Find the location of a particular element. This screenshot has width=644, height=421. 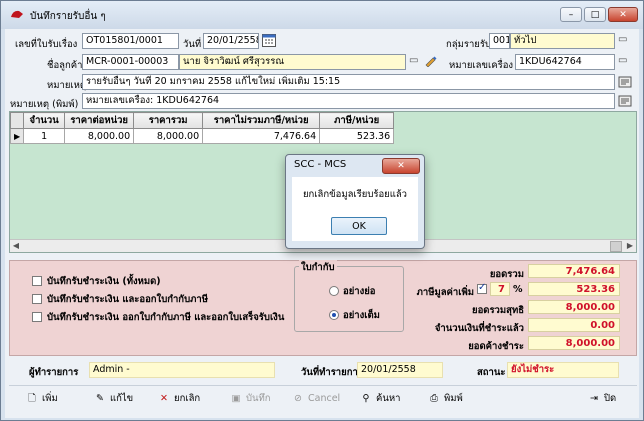

customer-name-field: นาย จิราวิฒน์ ศรีสุวรรณ is located at coordinates (292, 62).